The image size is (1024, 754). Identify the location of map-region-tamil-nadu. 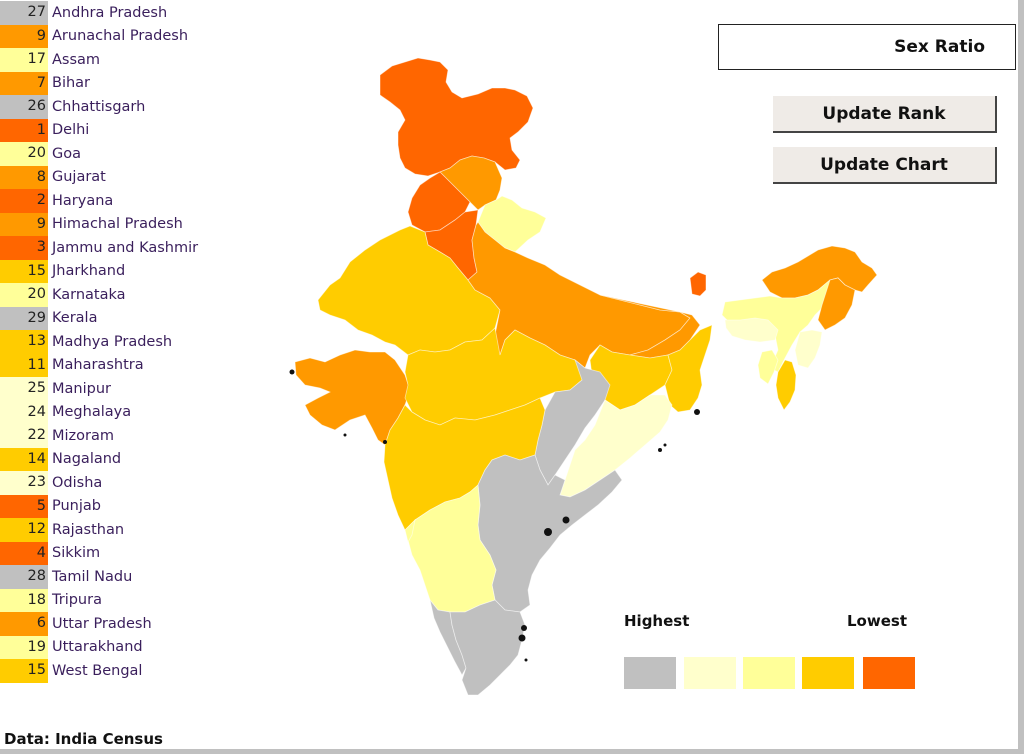
(487, 647).